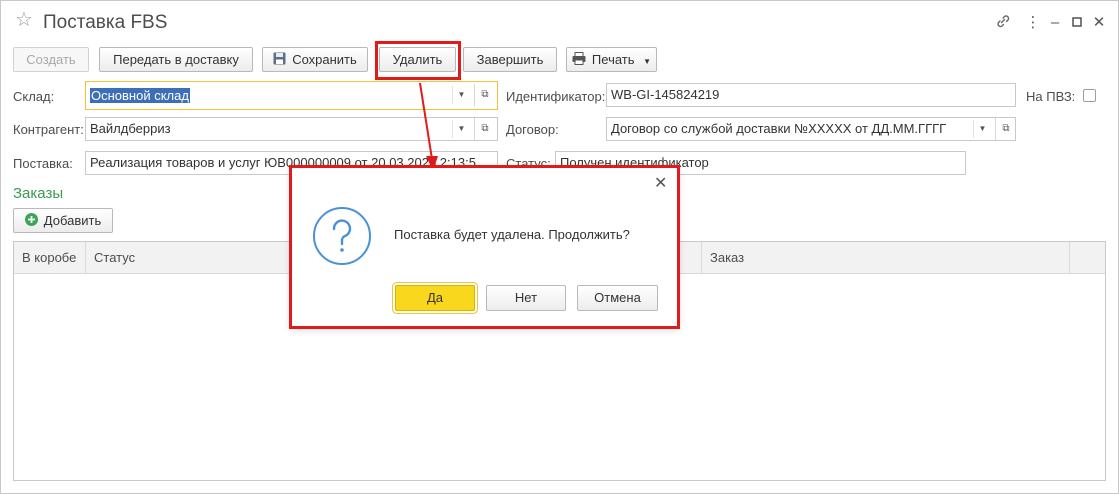  What do you see at coordinates (484, 247) in the screenshot?
I see `highlight-confirm-dialog` at bounding box center [484, 247].